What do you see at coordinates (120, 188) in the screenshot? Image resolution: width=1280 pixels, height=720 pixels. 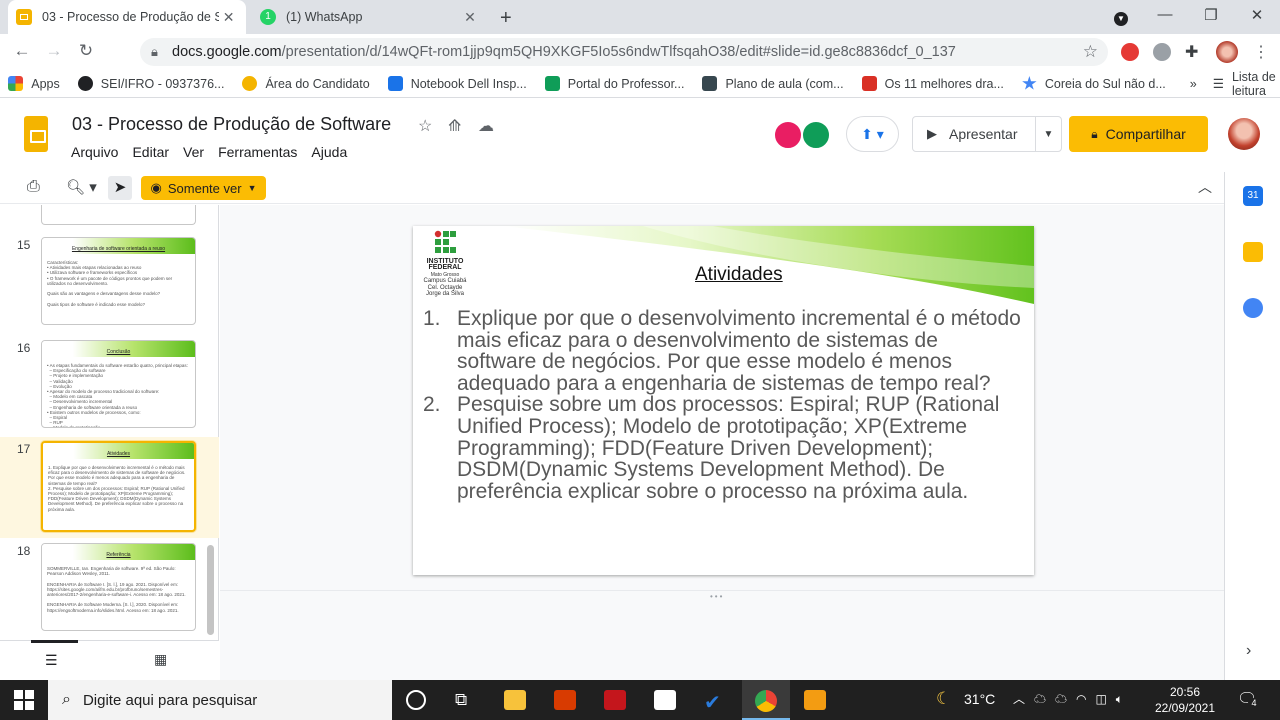 I see `select-cursor-icon: ➤` at bounding box center [120, 188].